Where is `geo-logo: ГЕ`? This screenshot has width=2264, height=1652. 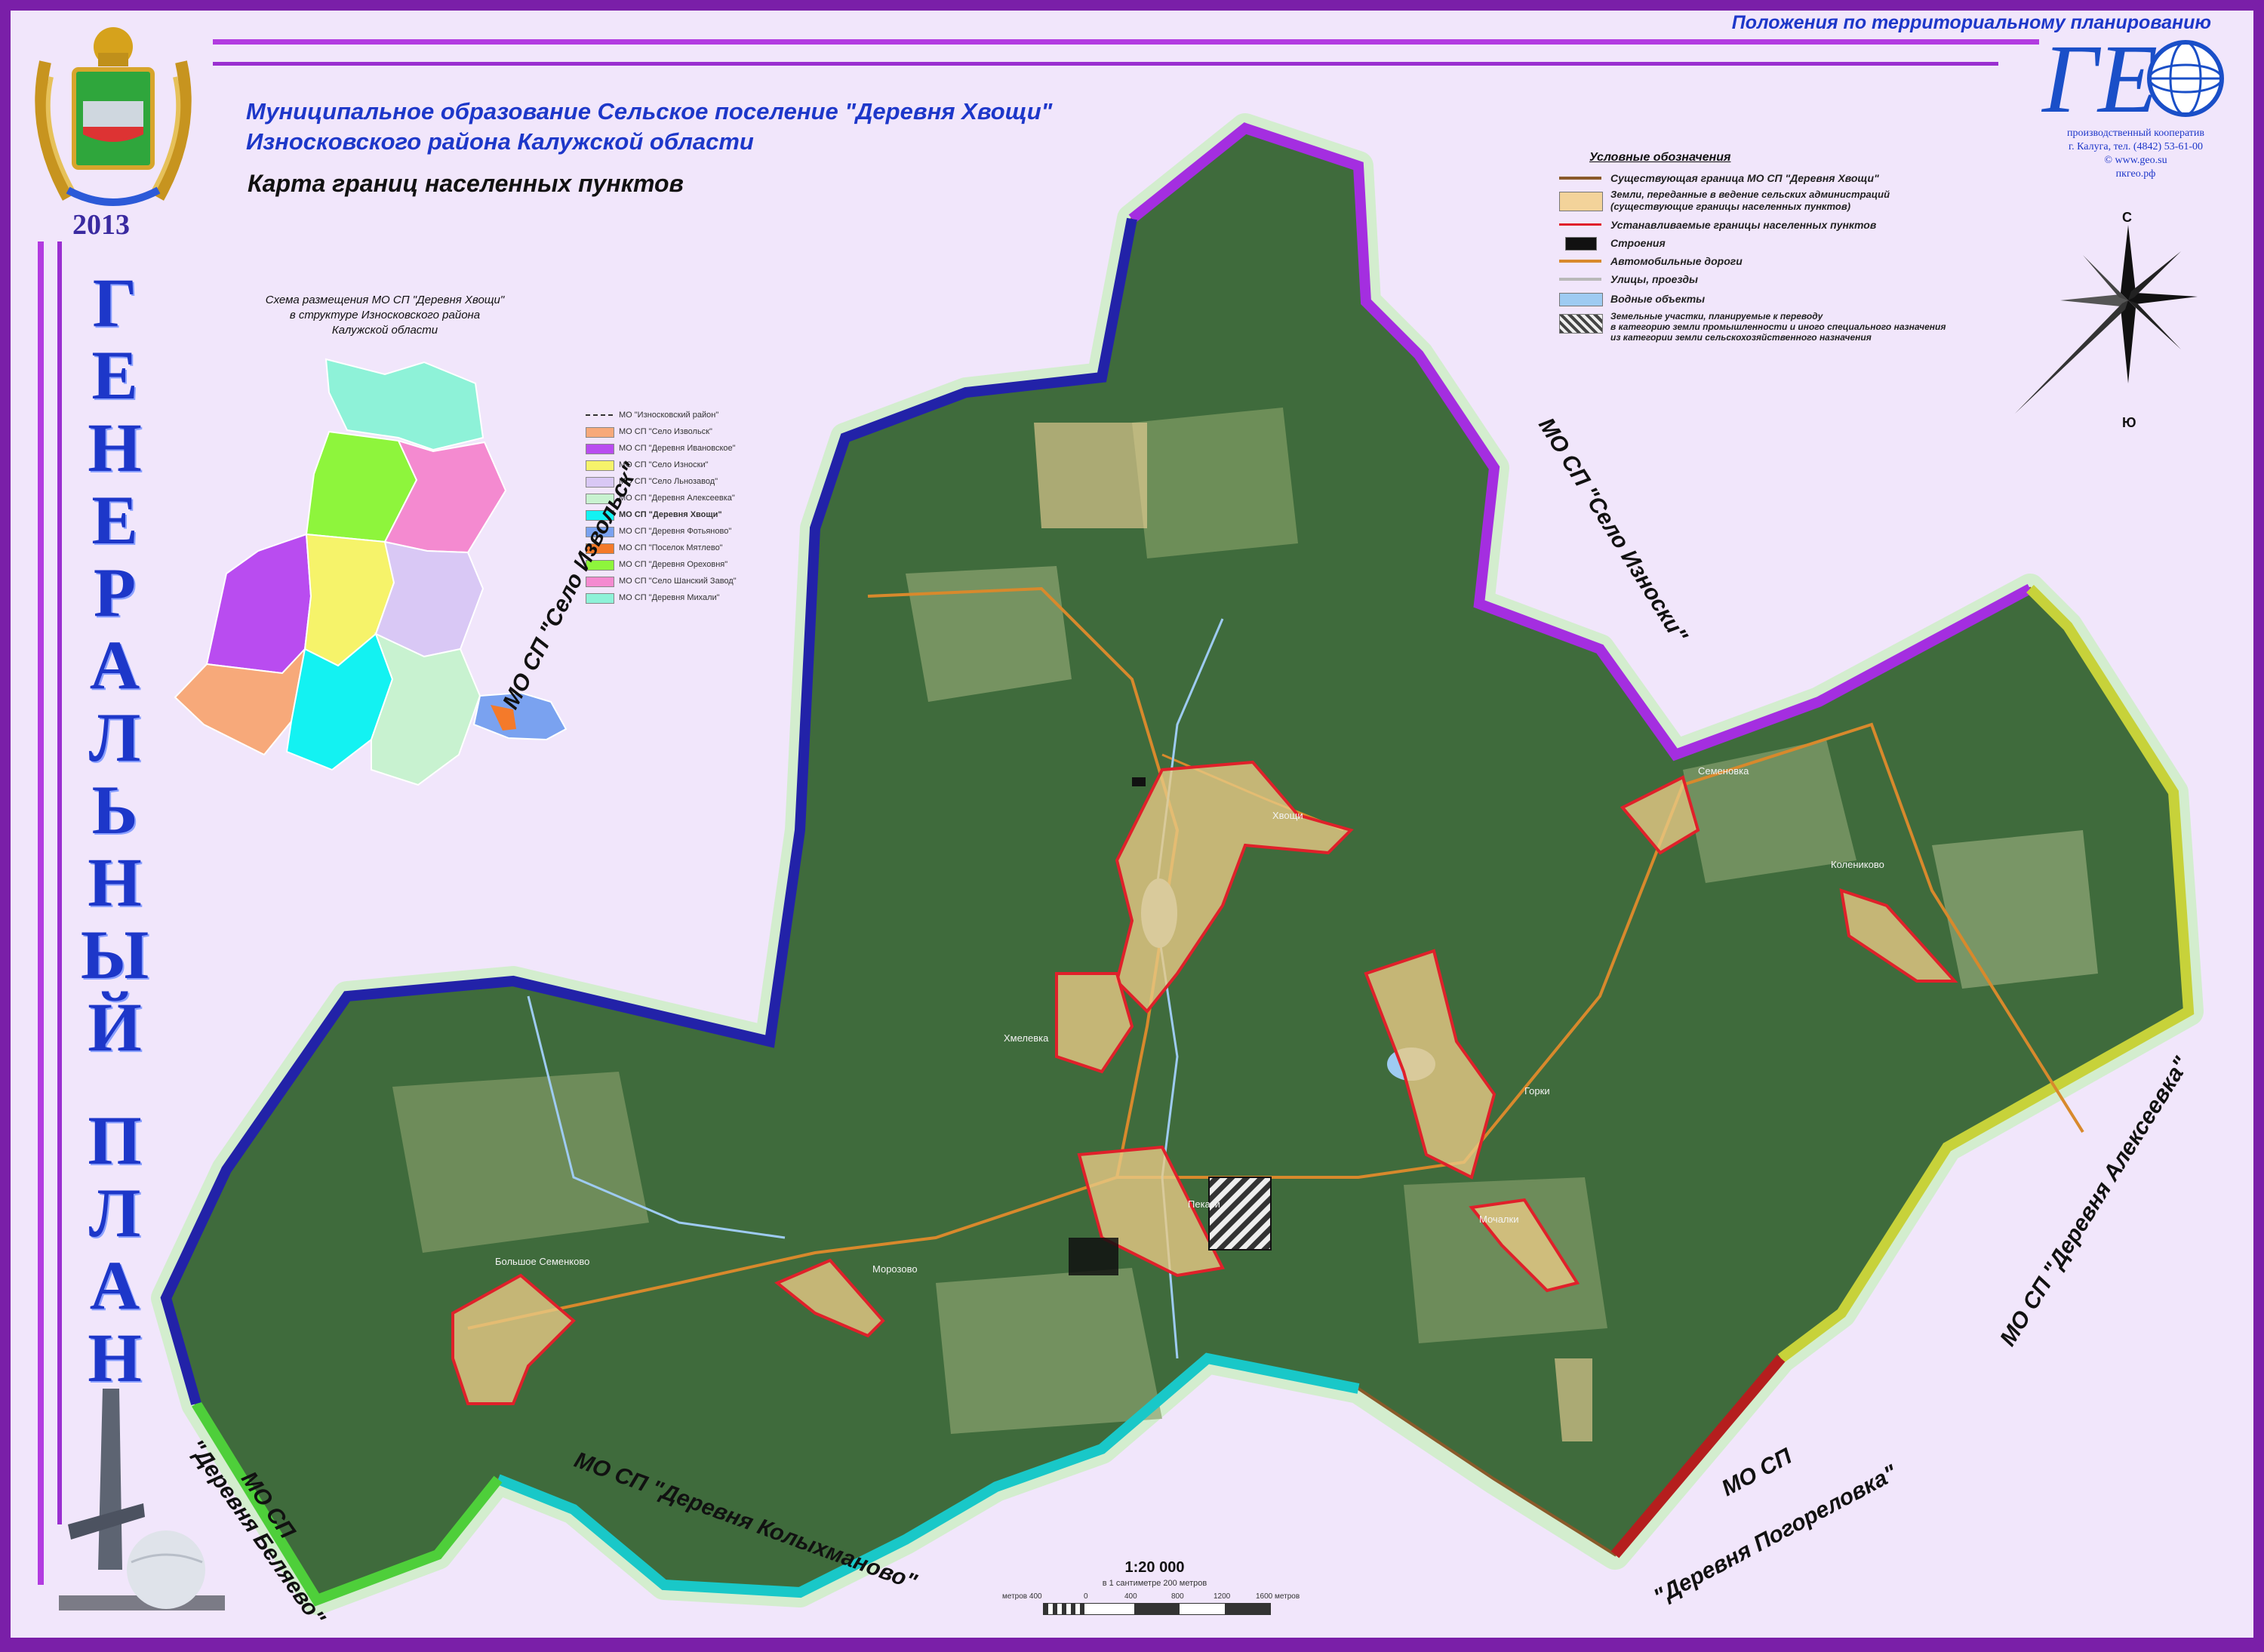 geo-logo: ГЕ is located at coordinates (2137, 79).